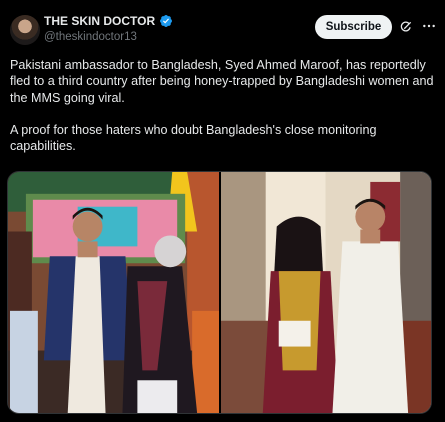 This screenshot has width=445, height=422. I want to click on grok-icon, so click(406, 27).